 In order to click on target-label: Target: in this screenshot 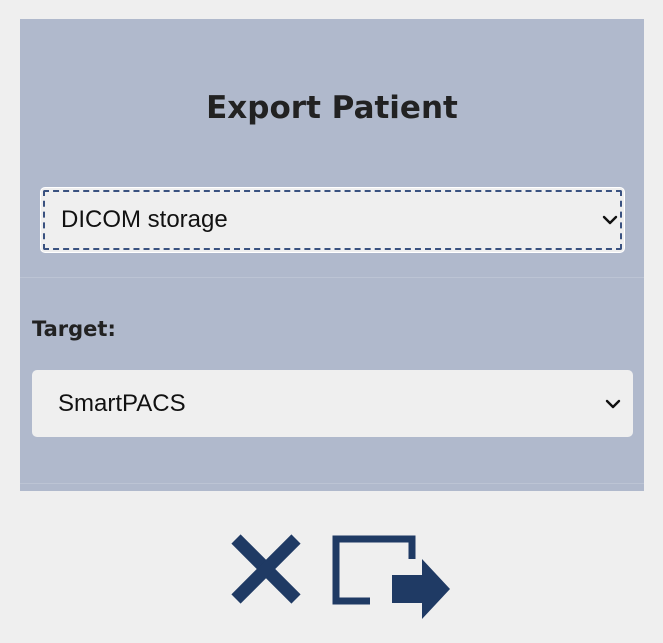, I will do `click(74, 329)`.